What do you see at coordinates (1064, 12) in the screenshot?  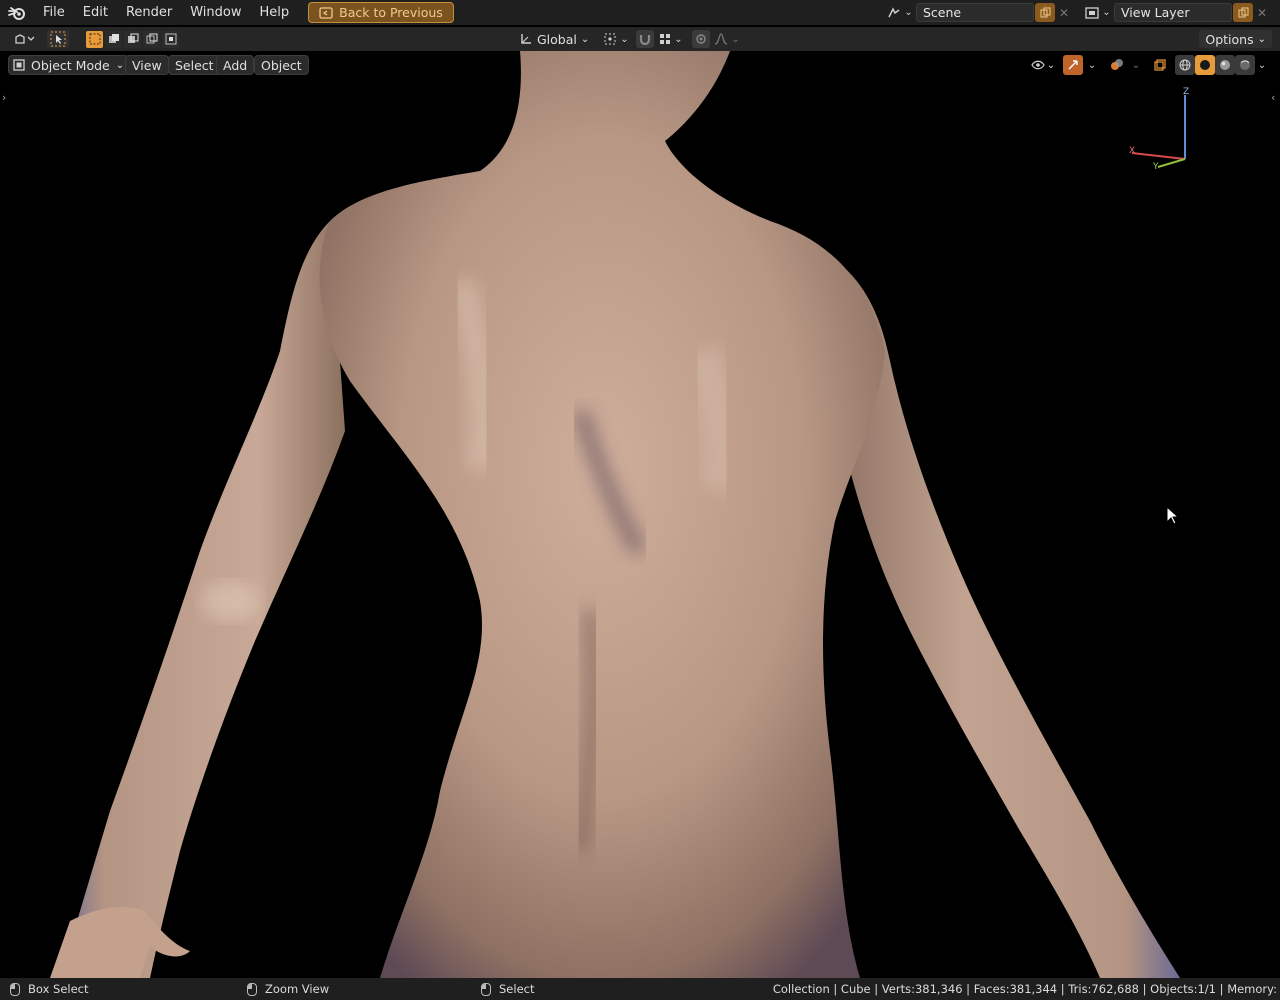 I see `close-scene-icon: ✕` at bounding box center [1064, 12].